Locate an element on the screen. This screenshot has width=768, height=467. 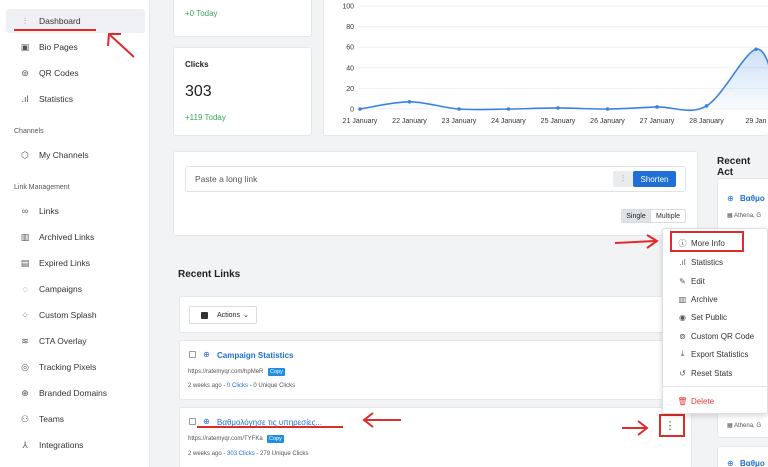
sidebar-item-label: Tracking Pixels is located at coordinates (68, 367).